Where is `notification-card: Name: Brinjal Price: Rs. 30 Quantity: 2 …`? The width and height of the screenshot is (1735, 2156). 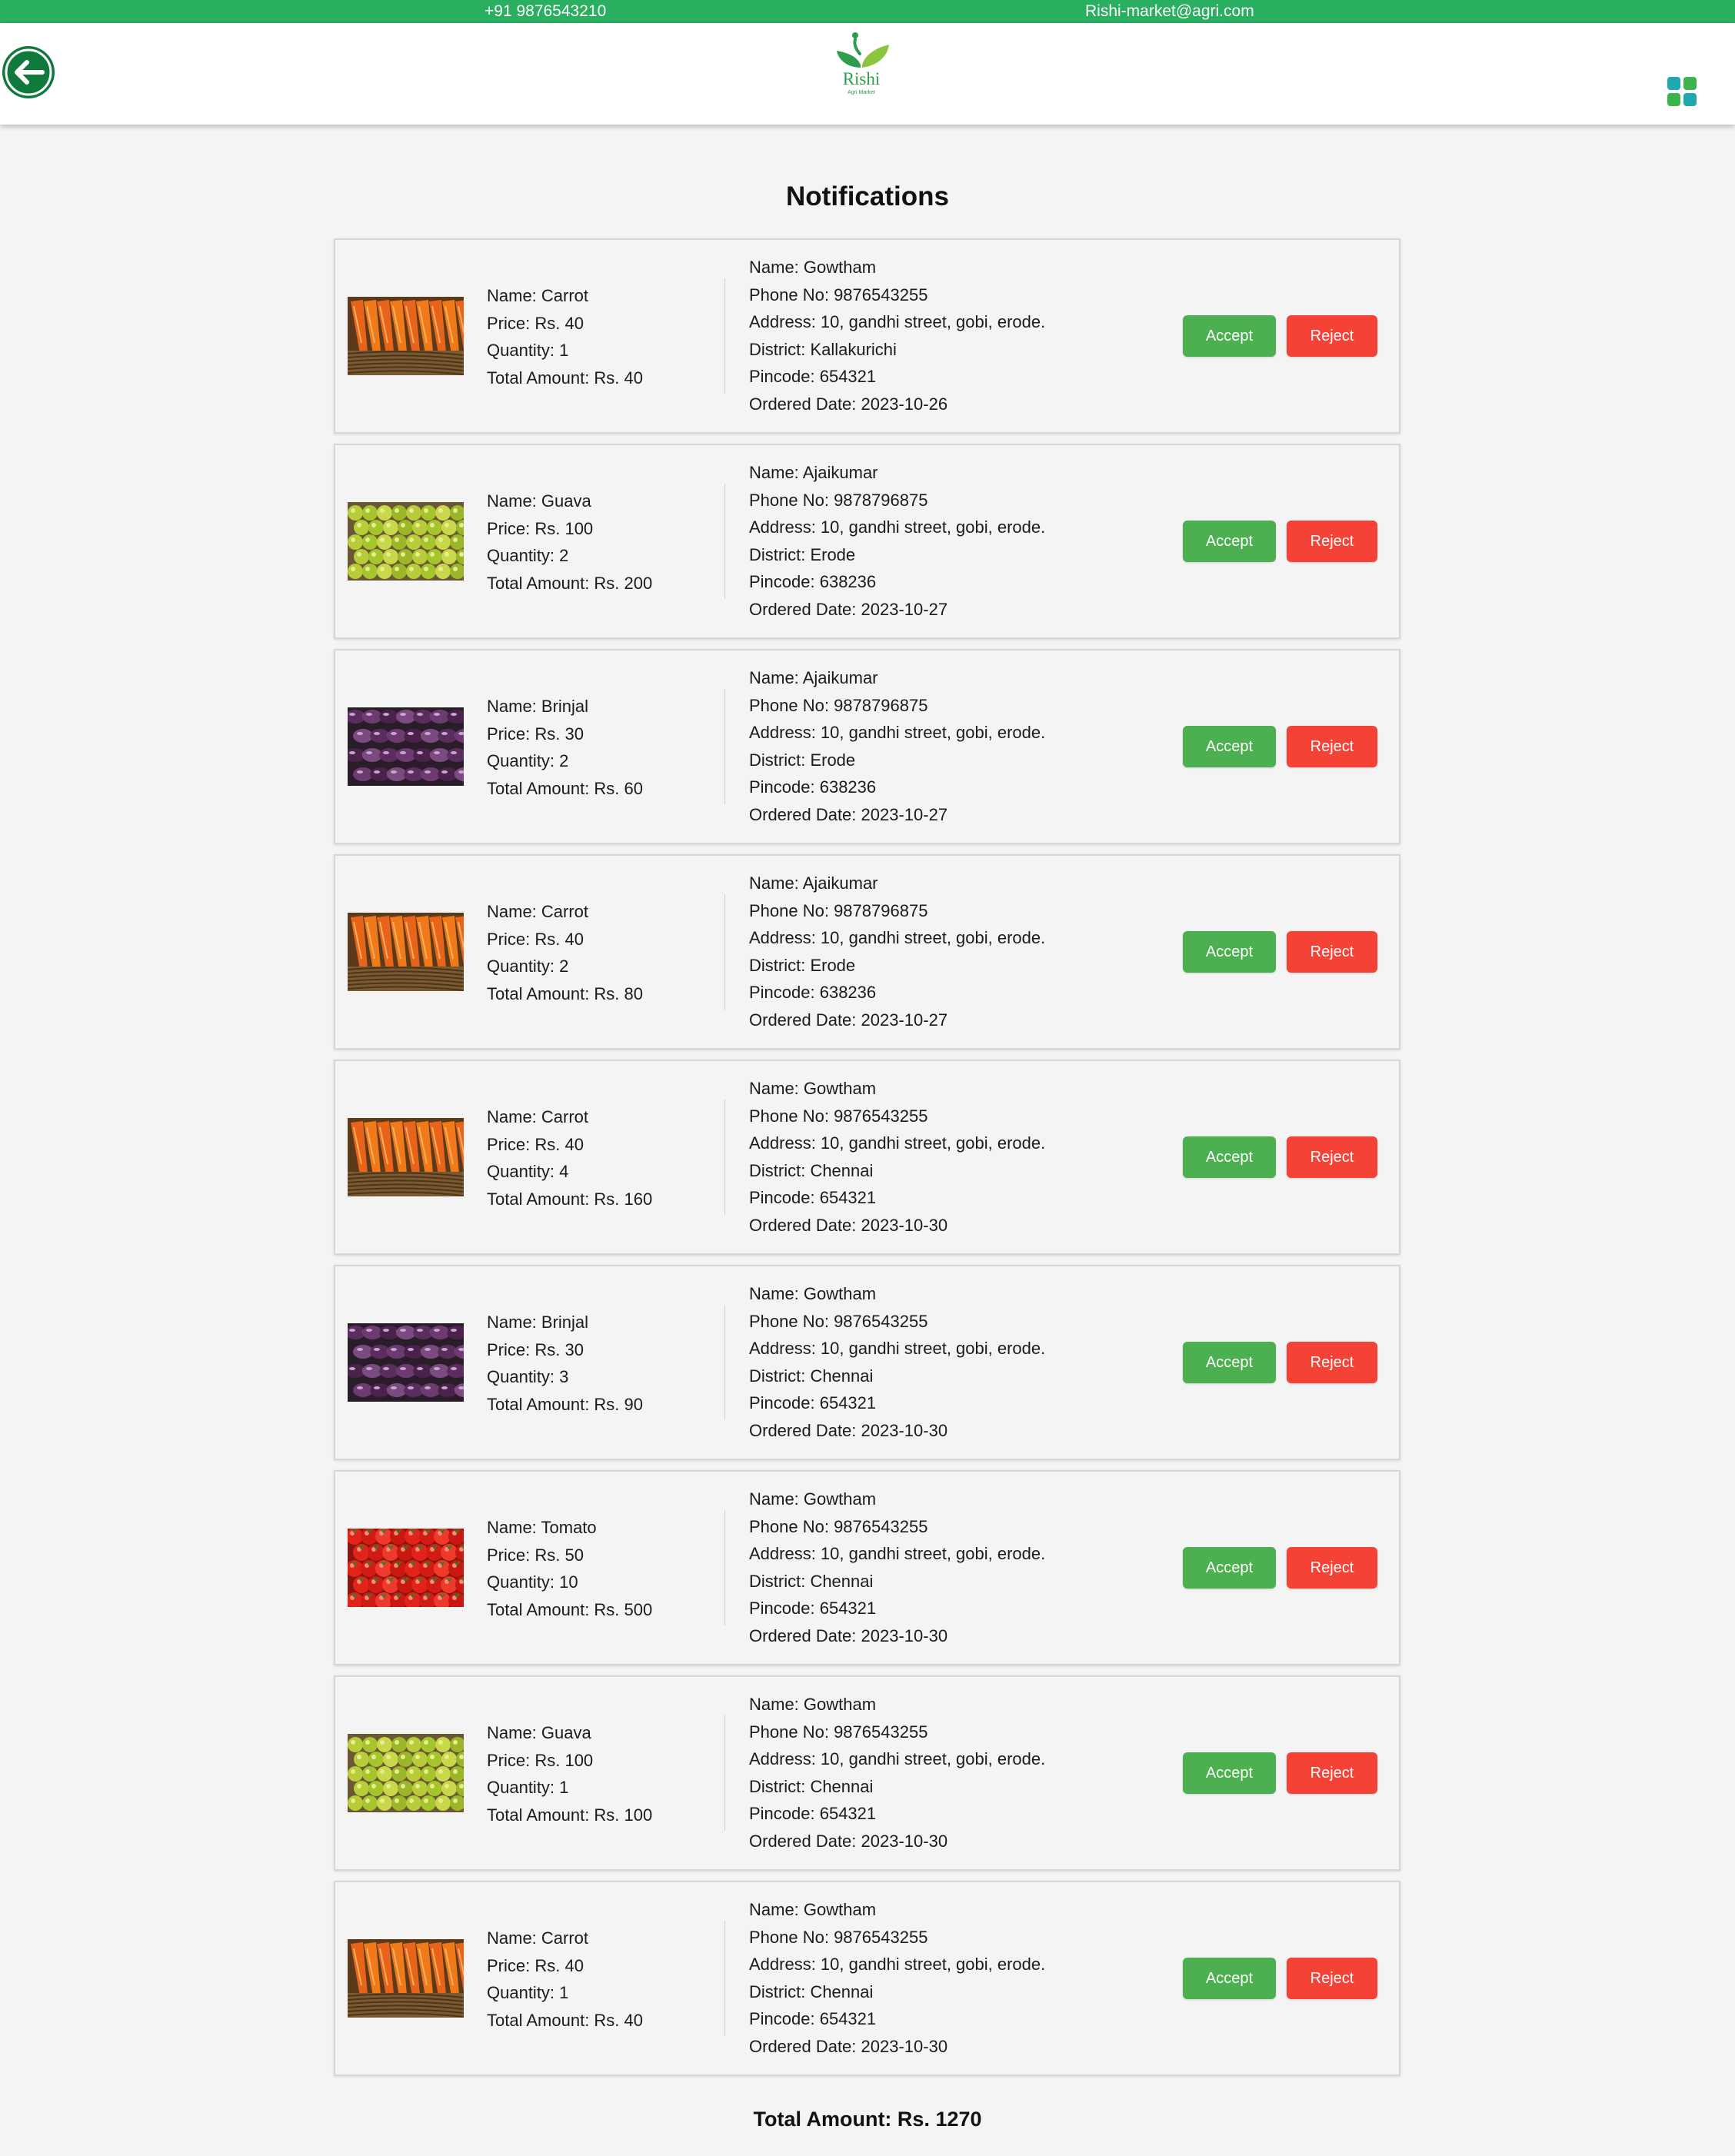 notification-card: Name: Brinjal Price: Rs. 30 Quantity: 2 … is located at coordinates (867, 746).